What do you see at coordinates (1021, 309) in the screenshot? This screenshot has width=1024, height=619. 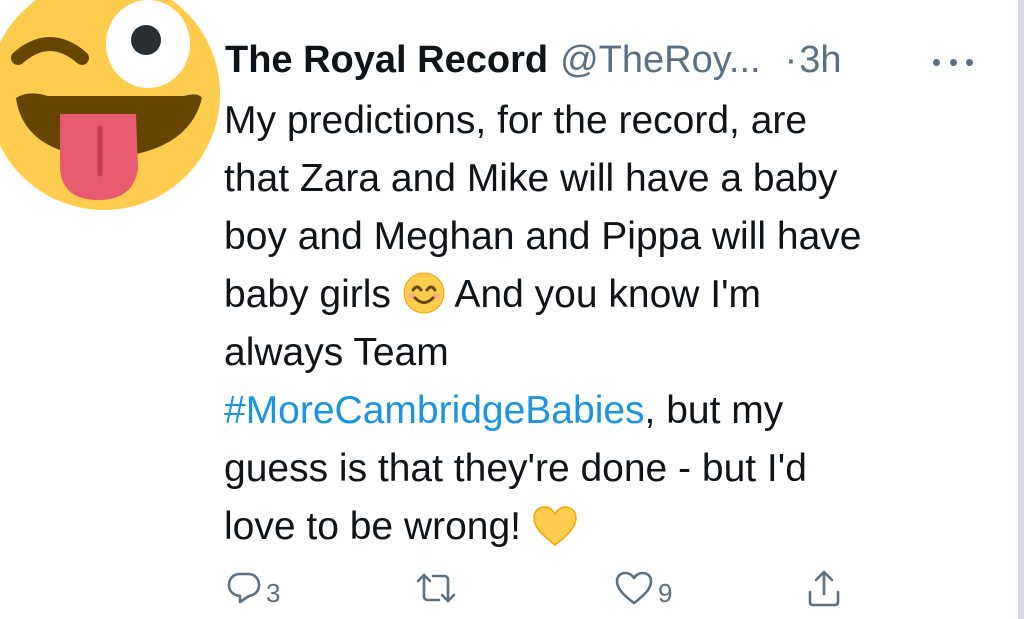 I see `scrollbar-edge` at bounding box center [1021, 309].